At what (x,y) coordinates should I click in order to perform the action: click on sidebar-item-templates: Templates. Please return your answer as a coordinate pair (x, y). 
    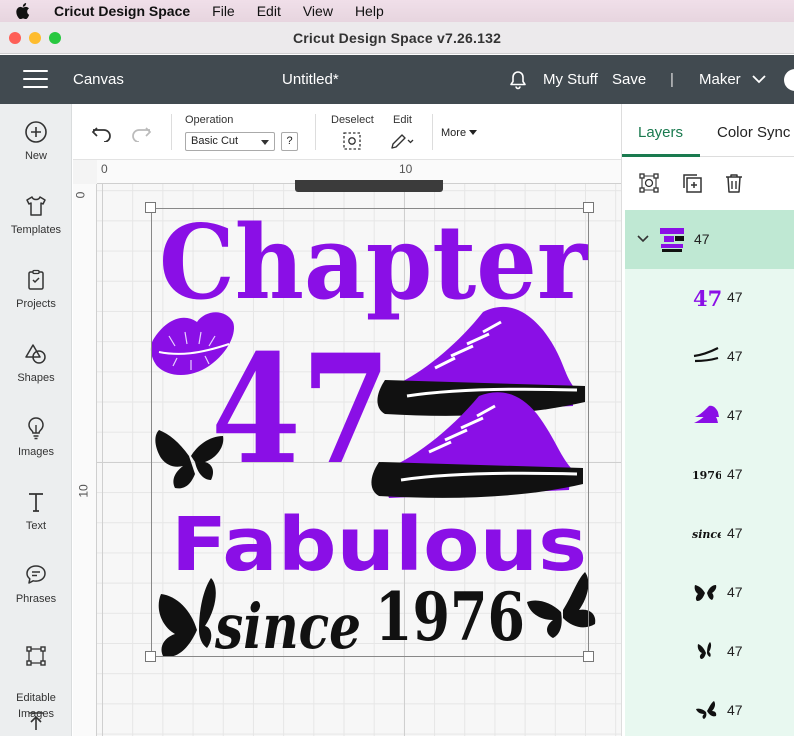
    Looking at the image, I should click on (36, 215).